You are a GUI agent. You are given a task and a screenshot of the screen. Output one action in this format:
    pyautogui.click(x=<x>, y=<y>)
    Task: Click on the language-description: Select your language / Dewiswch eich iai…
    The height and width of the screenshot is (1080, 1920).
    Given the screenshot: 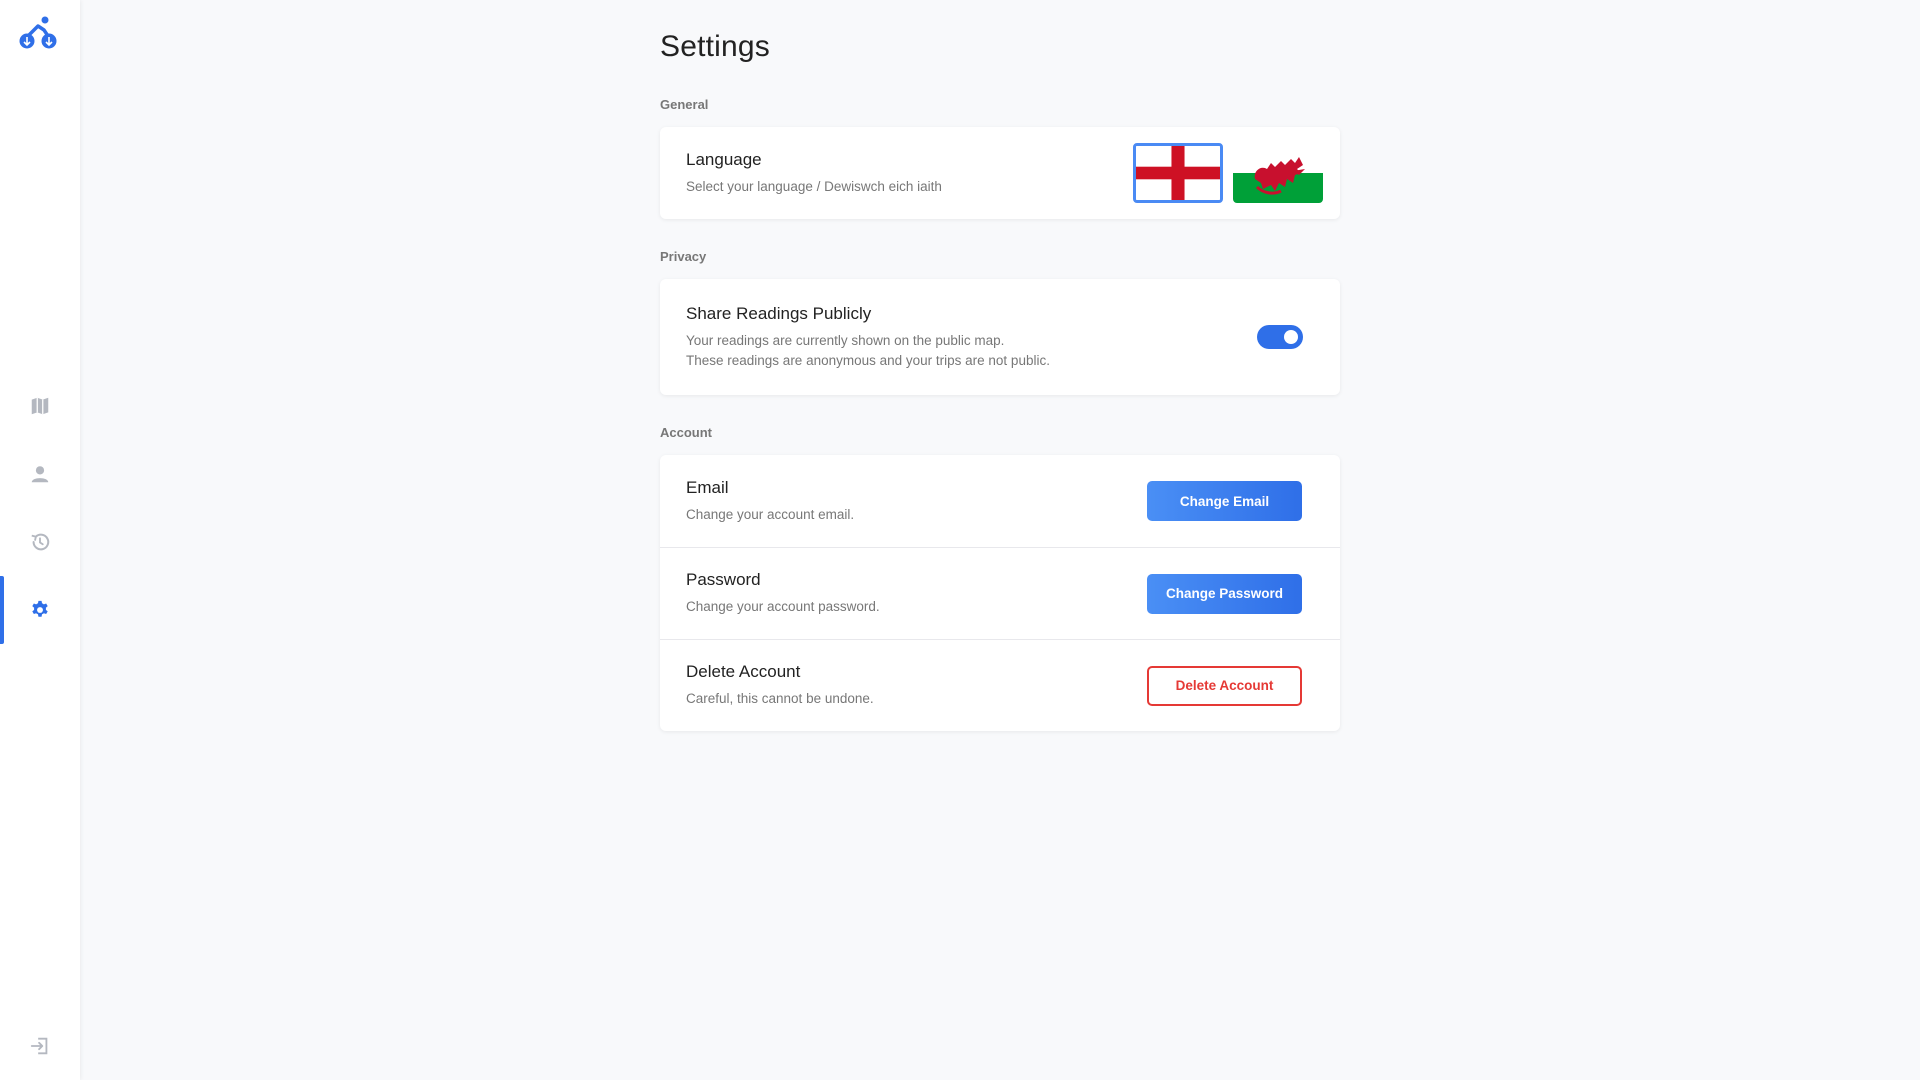 What is the action you would take?
    pyautogui.click(x=814, y=186)
    